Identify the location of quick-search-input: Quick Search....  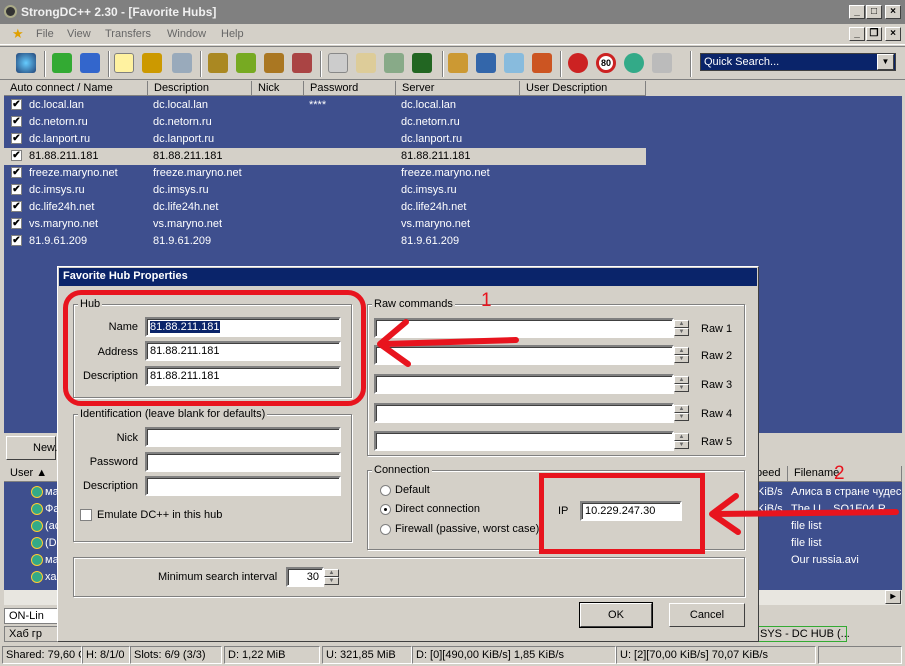
(798, 62).